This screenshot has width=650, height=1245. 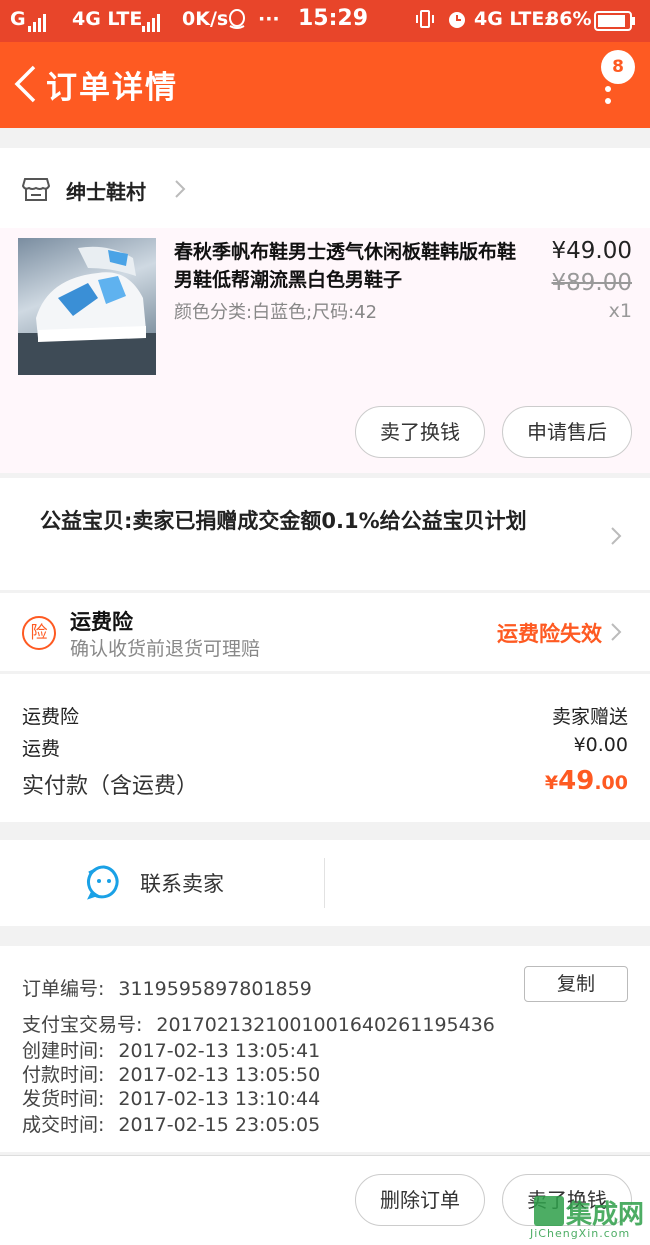 I want to click on info-label: 订单编号:, so click(x=63, y=989).